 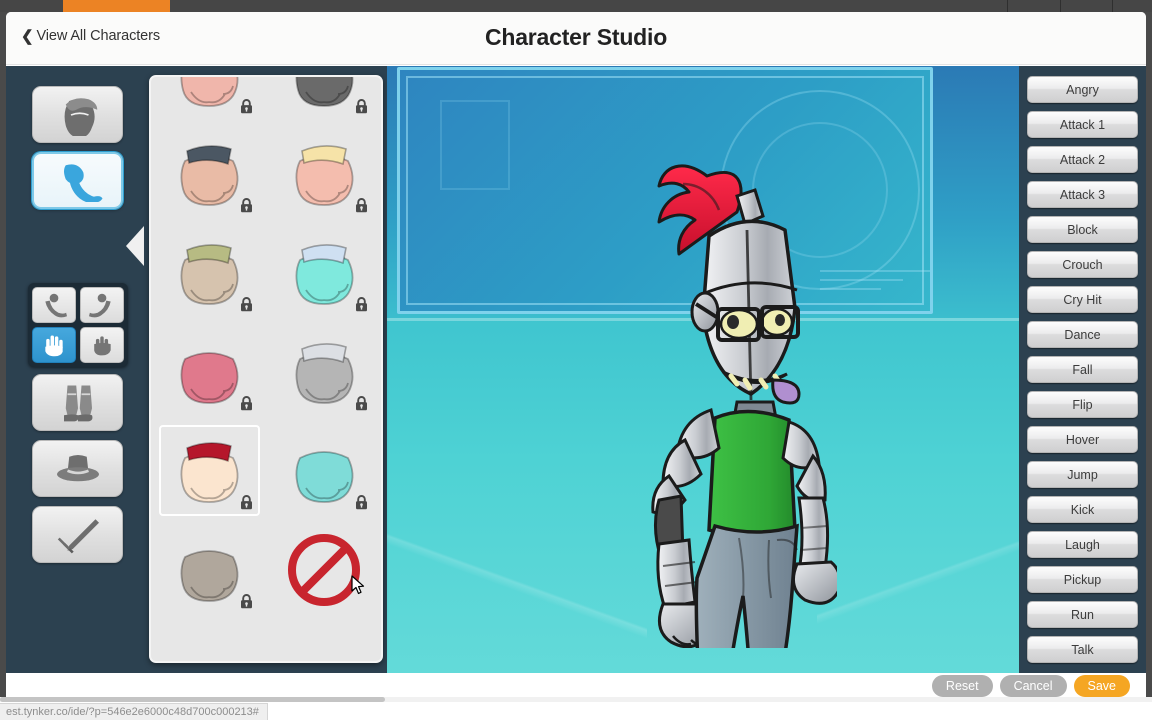 I want to click on hat-icon, so click(x=77, y=467).